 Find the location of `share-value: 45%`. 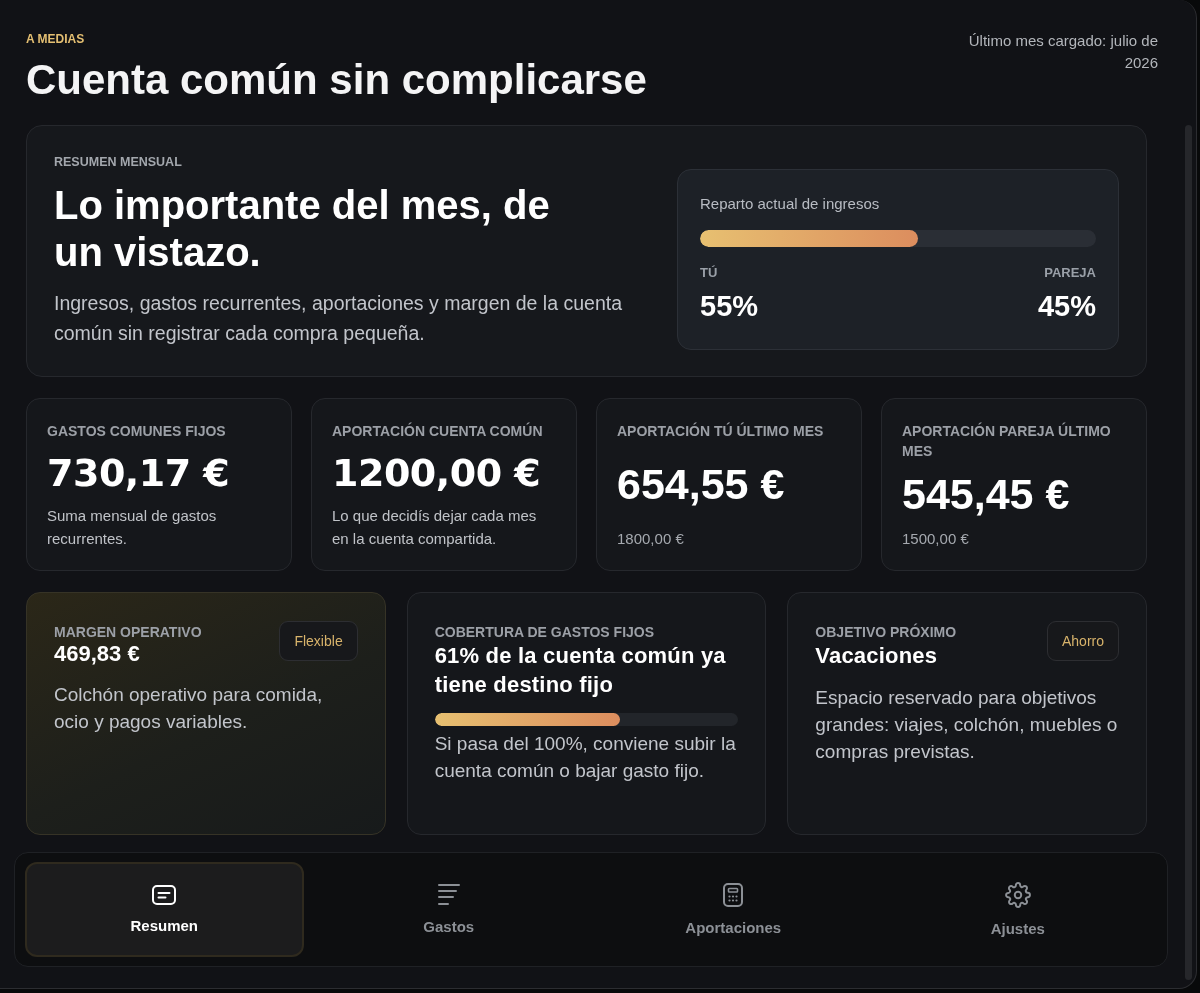

share-value: 45% is located at coordinates (1066, 305).